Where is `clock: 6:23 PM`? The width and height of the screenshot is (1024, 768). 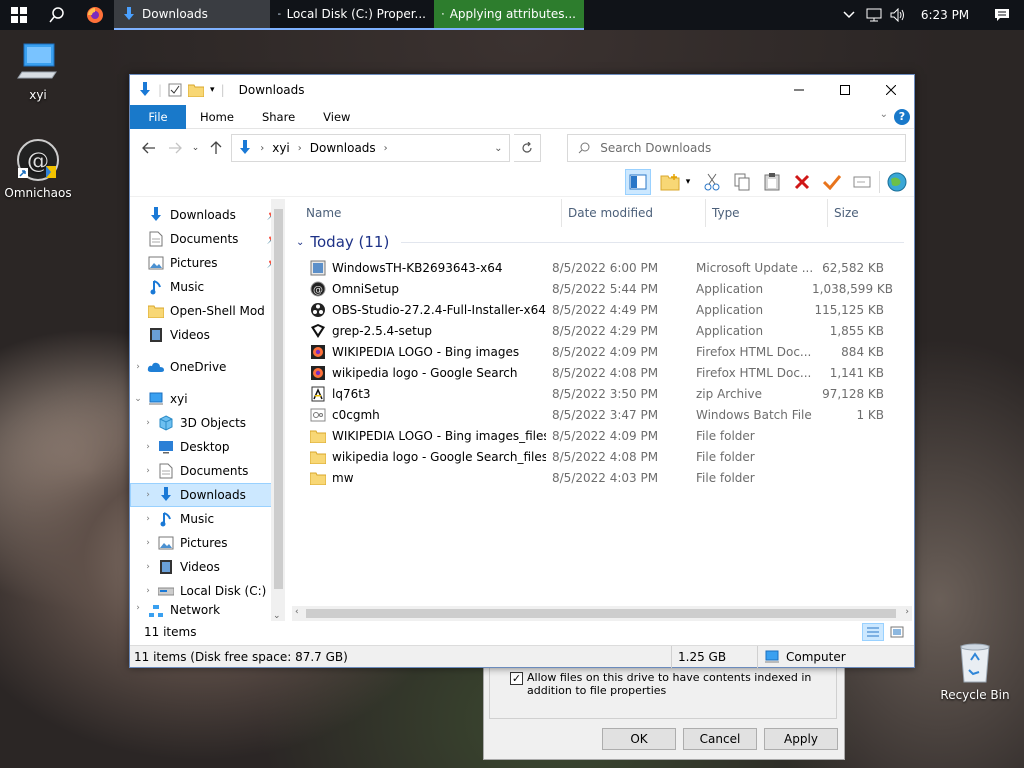 clock: 6:23 PM is located at coordinates (945, 15).